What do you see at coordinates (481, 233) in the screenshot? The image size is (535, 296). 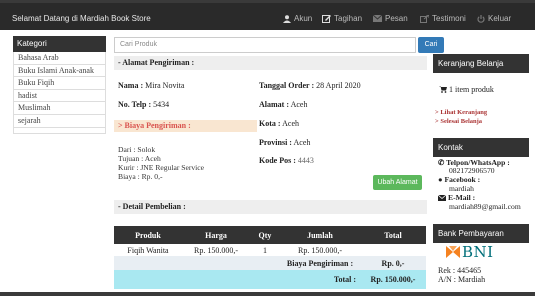 I see `bank-panel-title: Bank Pembayaran` at bounding box center [481, 233].